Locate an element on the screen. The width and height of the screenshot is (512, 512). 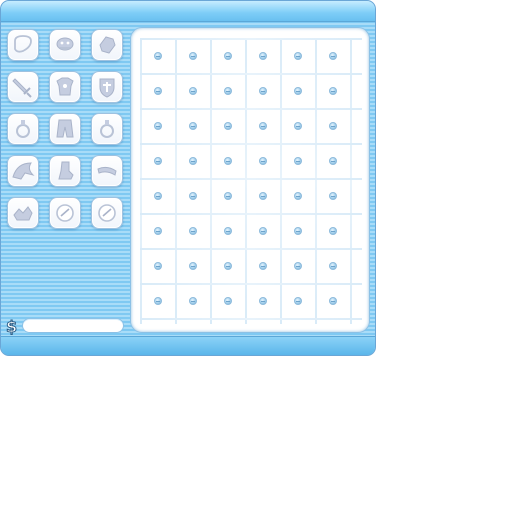
necklace-slot is located at coordinates (23, 45).